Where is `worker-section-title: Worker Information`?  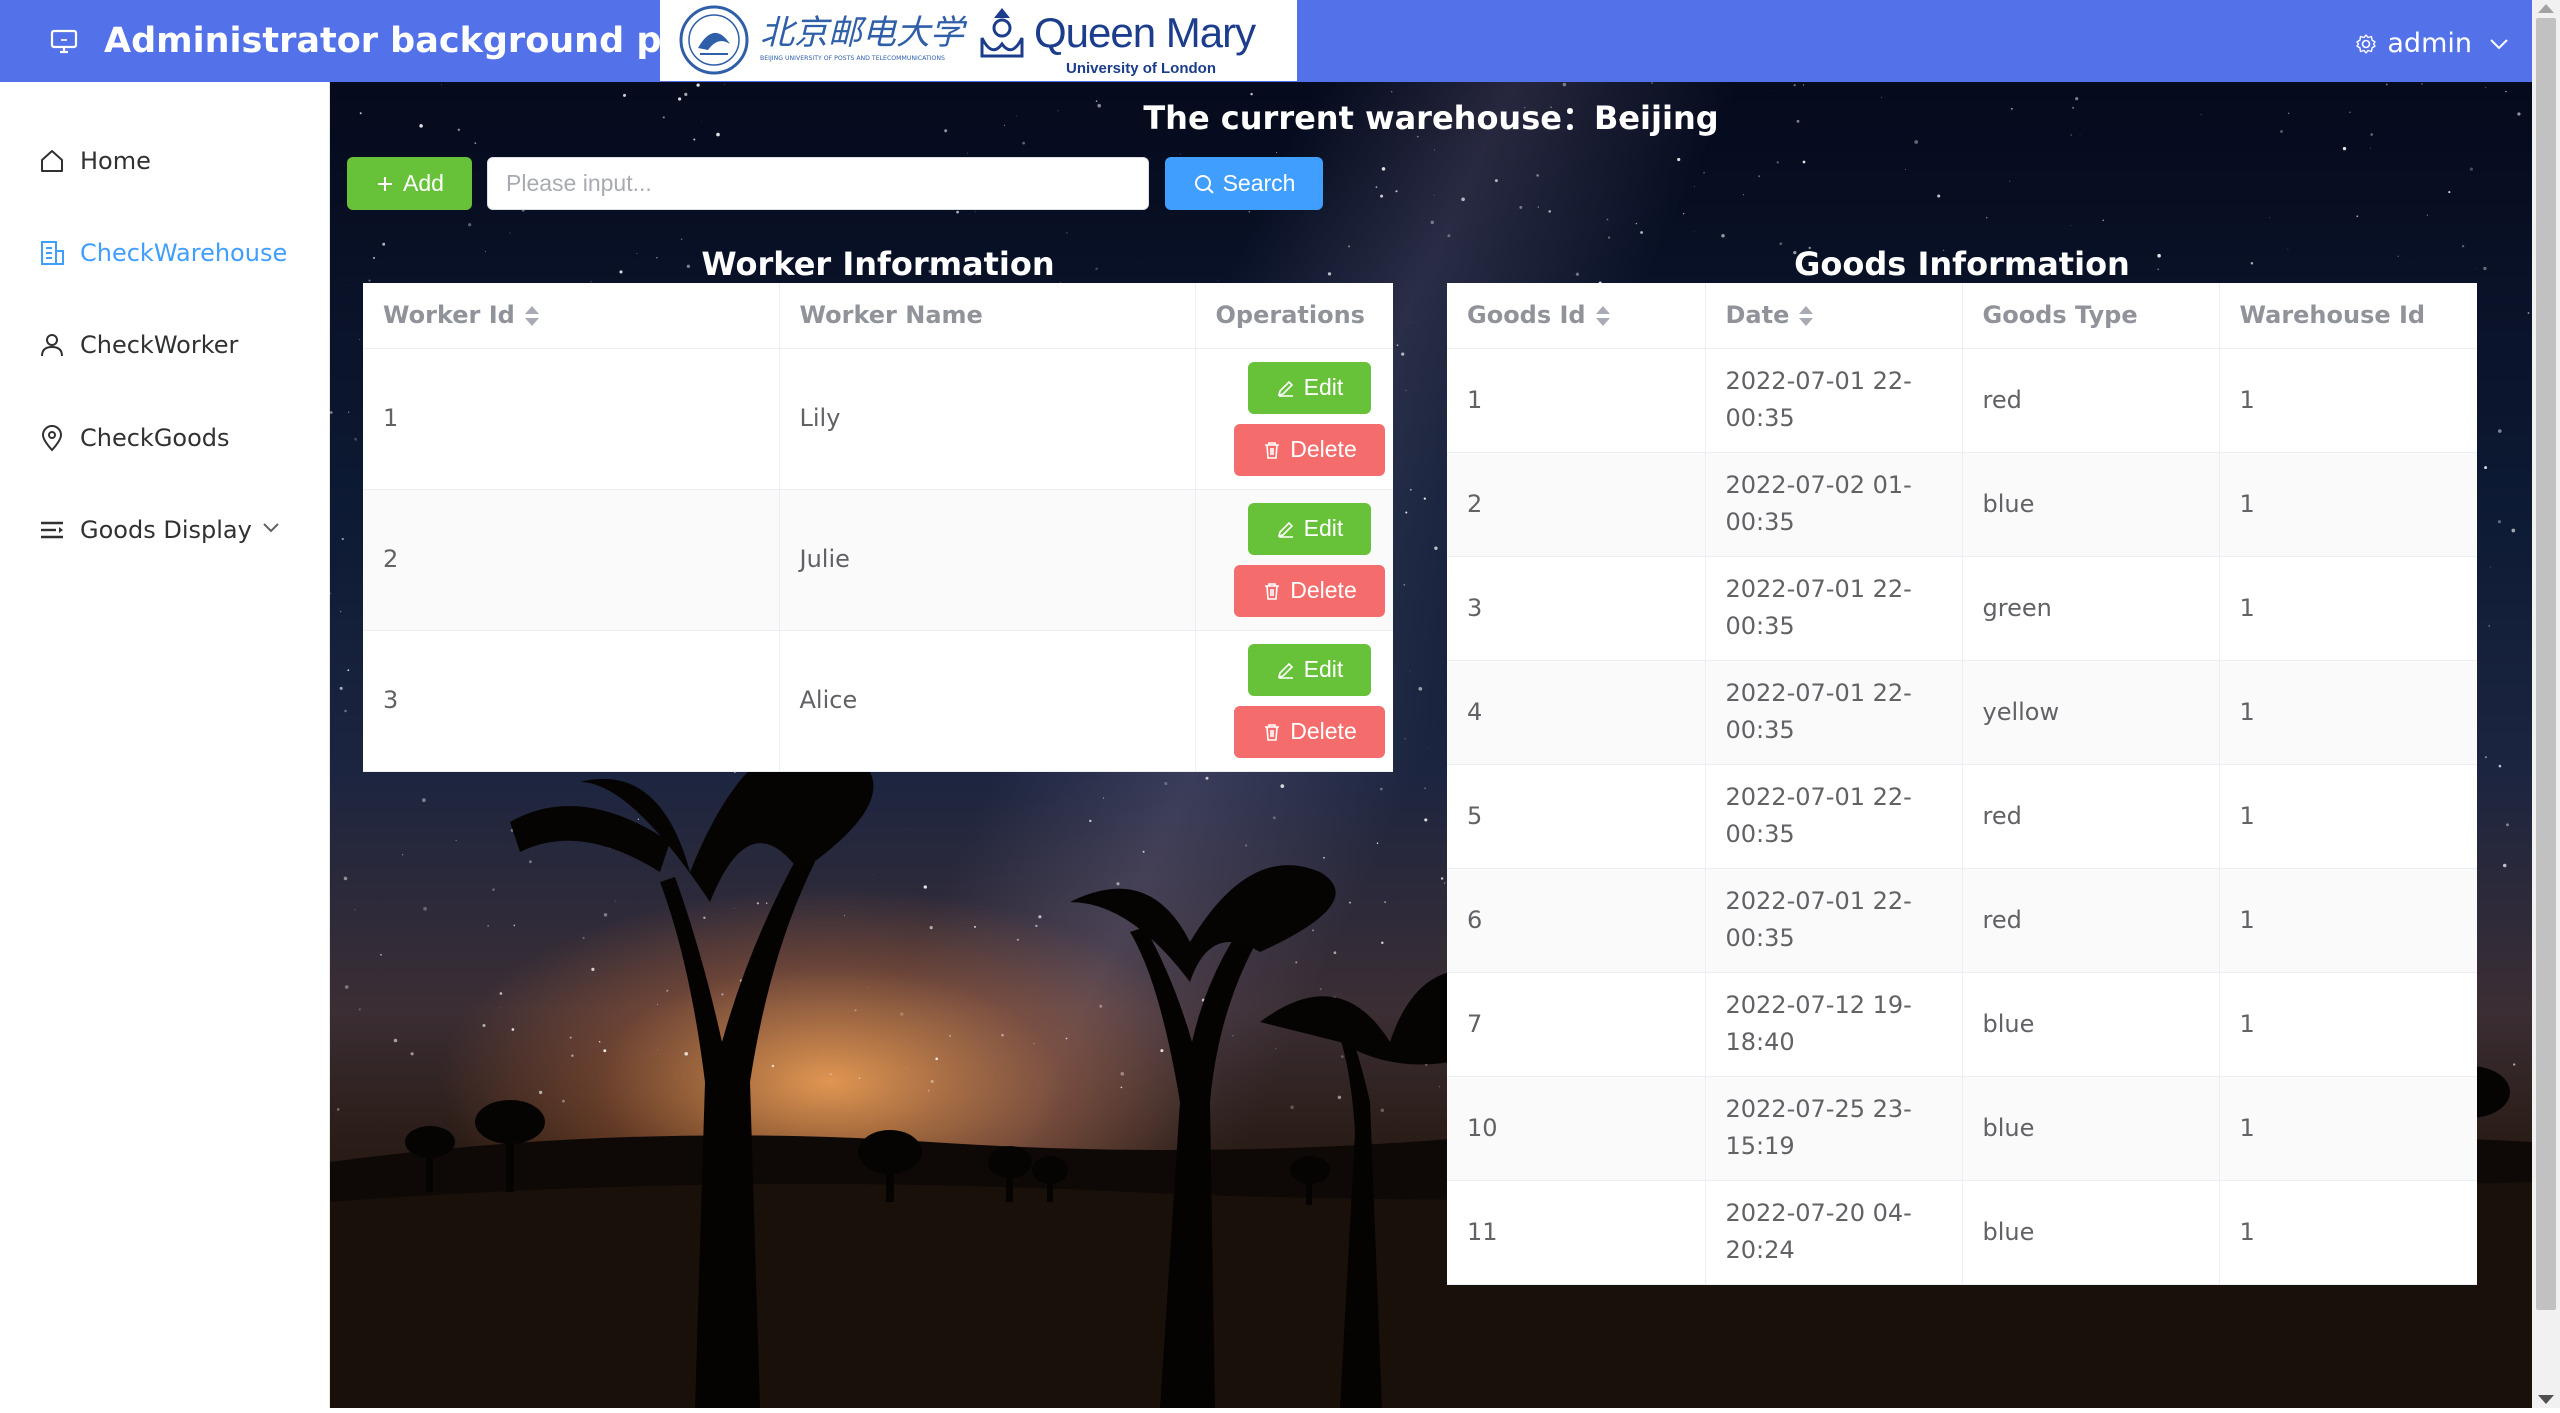
worker-section-title: Worker Information is located at coordinates (878, 264).